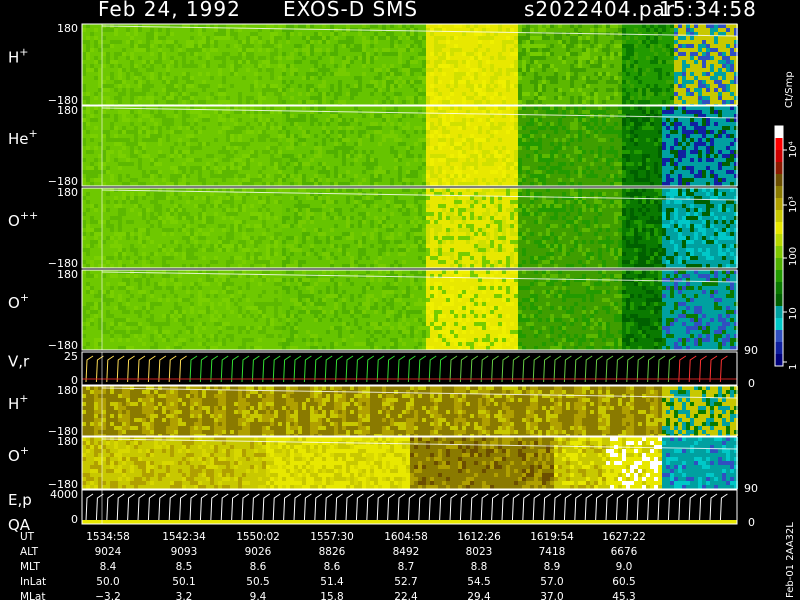 Image resolution: width=800 pixels, height=600 pixels. I want to click on table-cell: 8.7, so click(406, 567).